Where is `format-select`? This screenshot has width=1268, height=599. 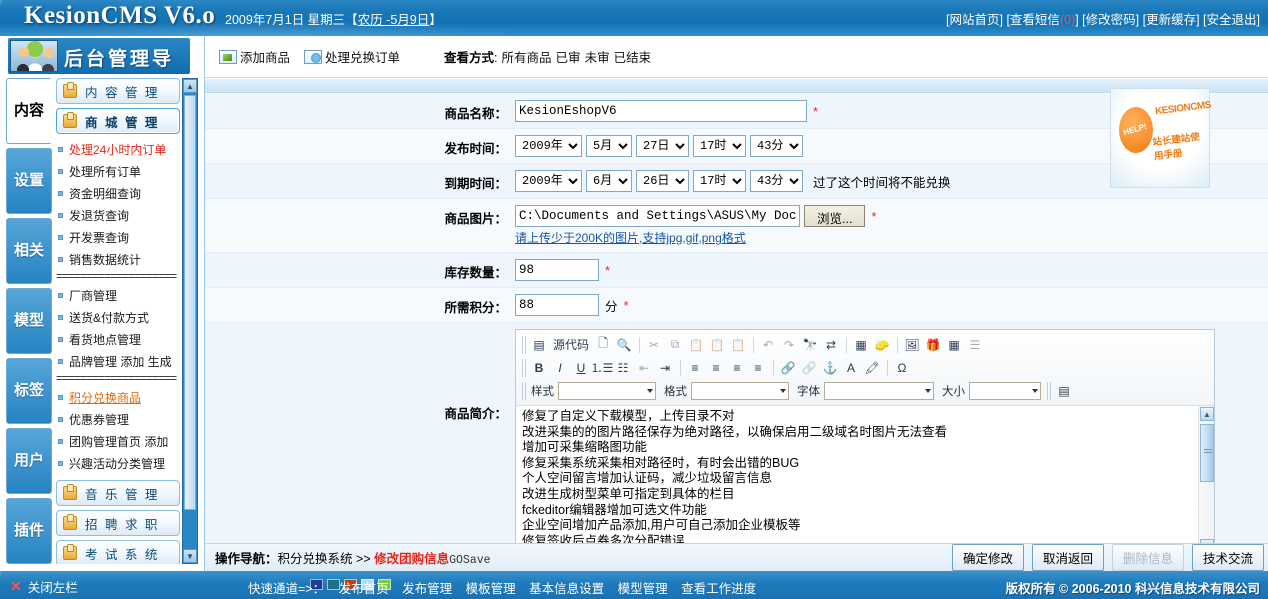
format-select is located at coordinates (740, 390).